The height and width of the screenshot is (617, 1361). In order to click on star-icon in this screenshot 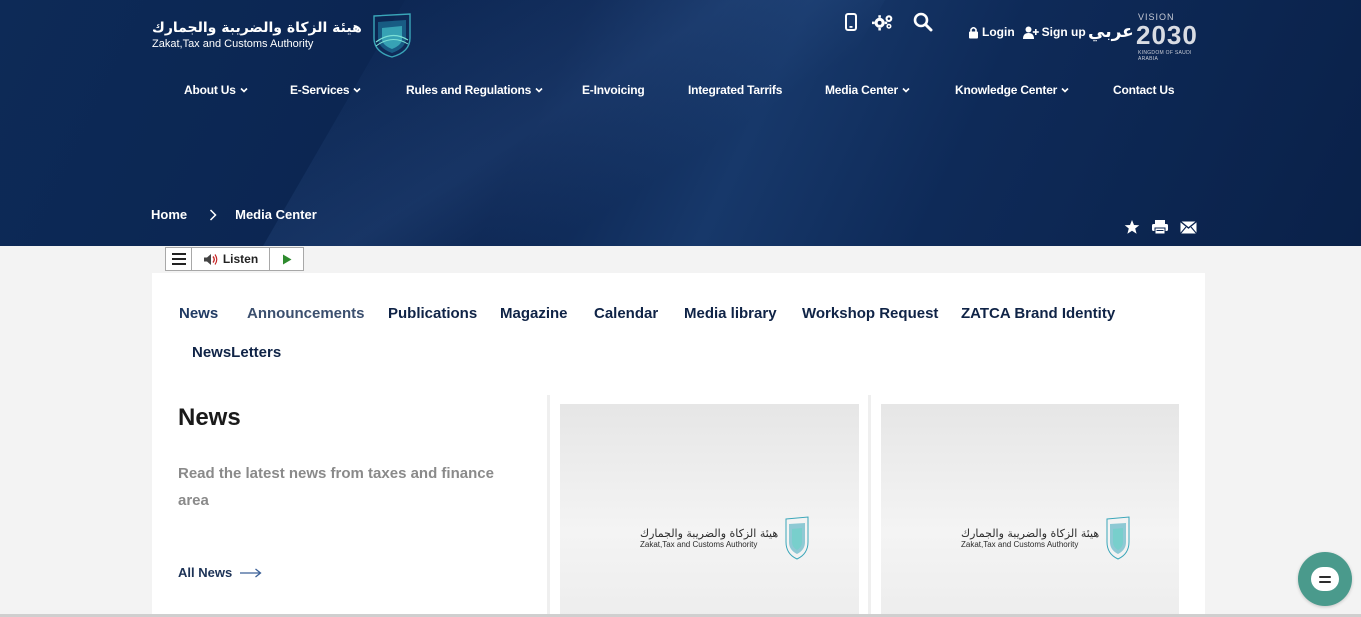, I will do `click(1132, 227)`.